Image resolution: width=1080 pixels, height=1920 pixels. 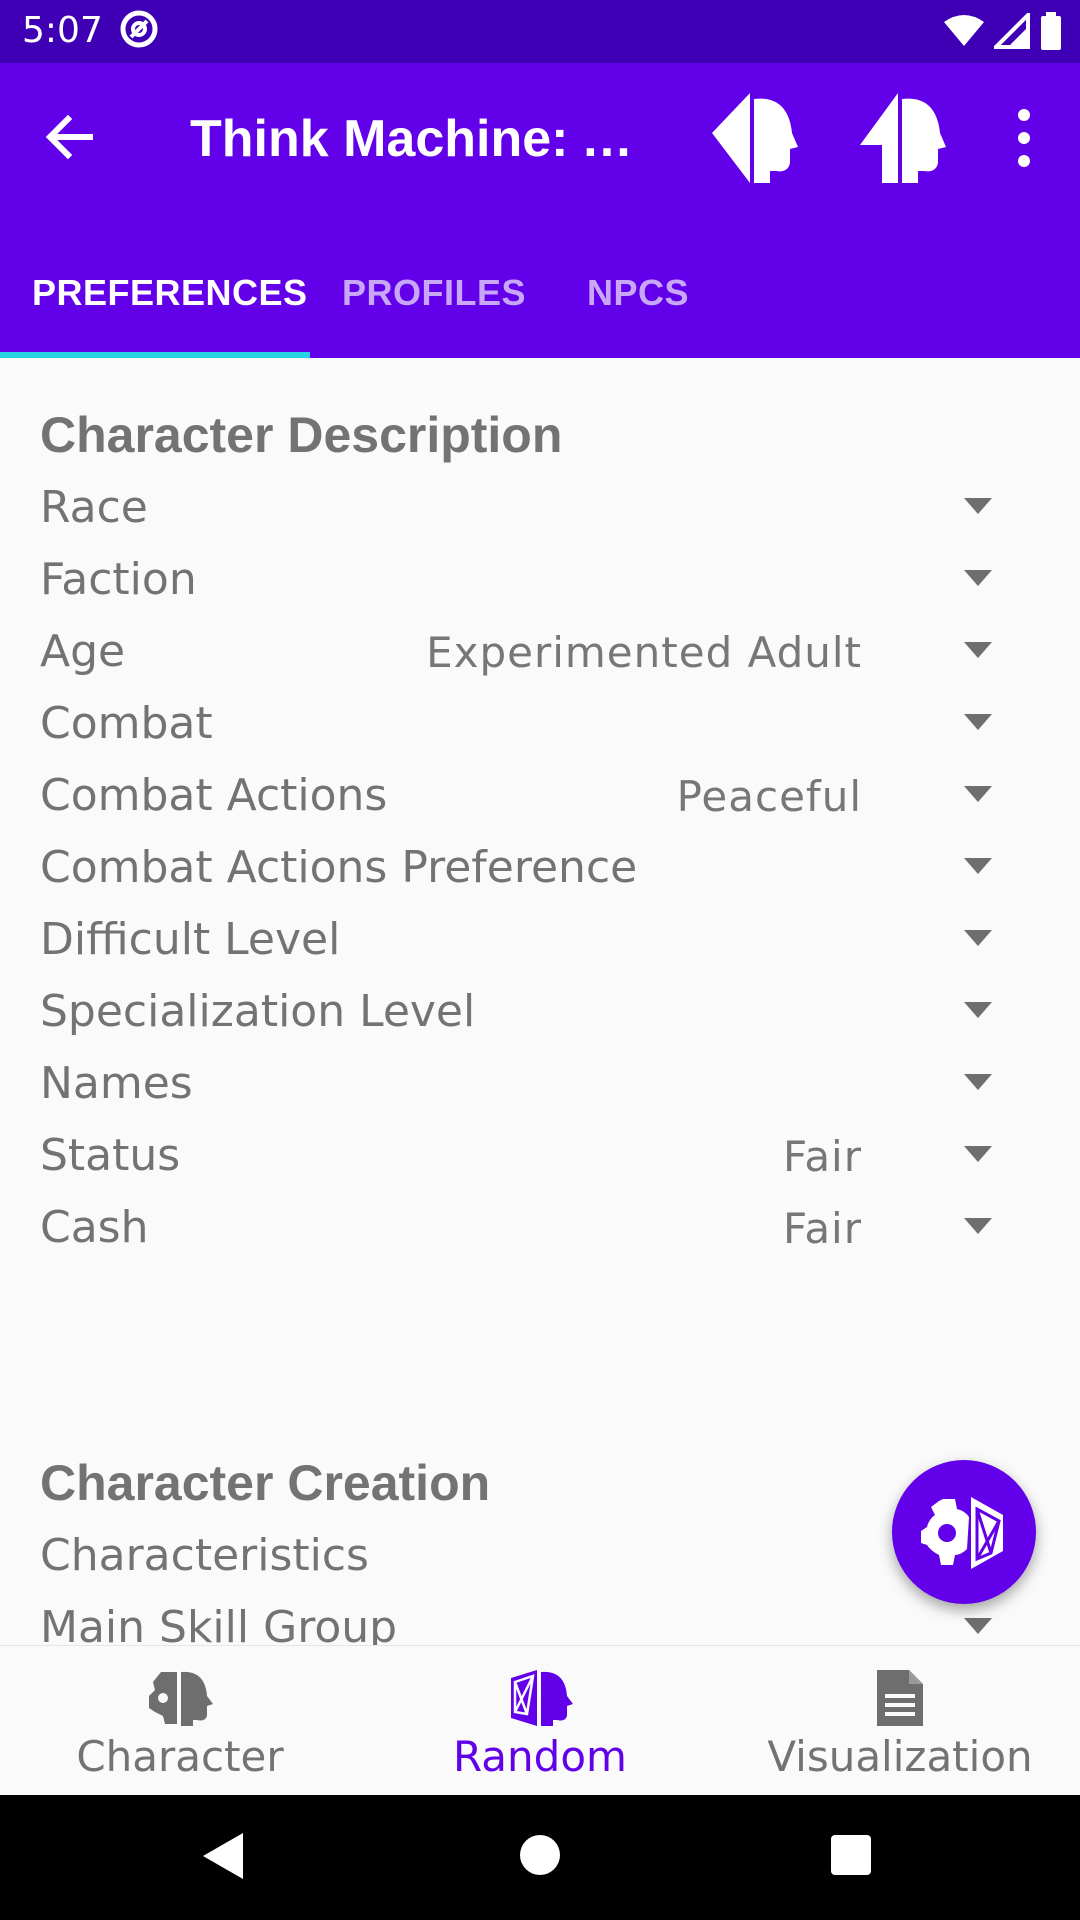 I want to click on tab-profiles: PROFILES, so click(x=434, y=293).